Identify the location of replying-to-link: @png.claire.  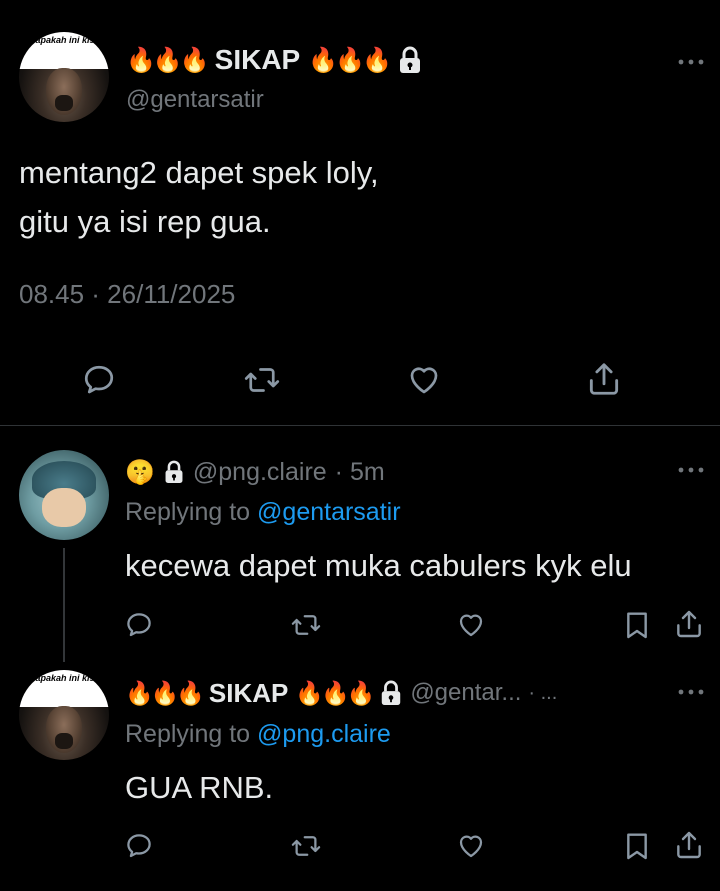
(324, 734).